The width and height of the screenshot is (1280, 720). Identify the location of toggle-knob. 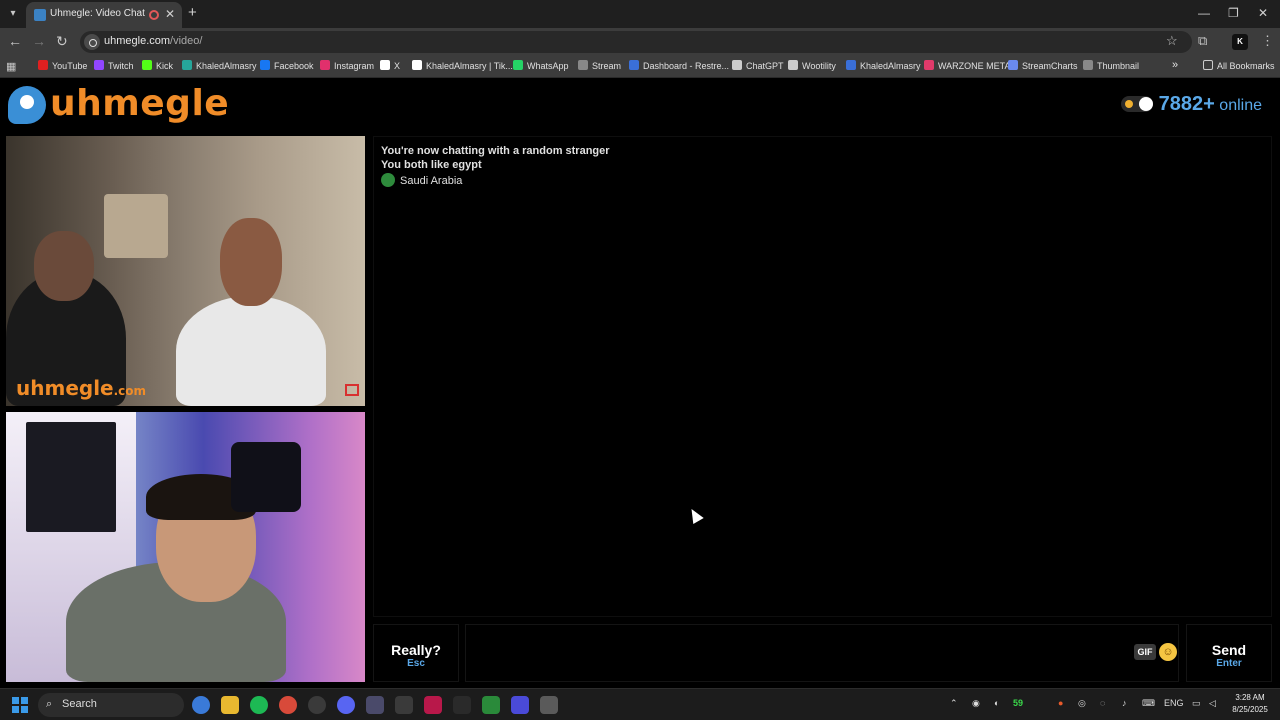
(1145, 104).